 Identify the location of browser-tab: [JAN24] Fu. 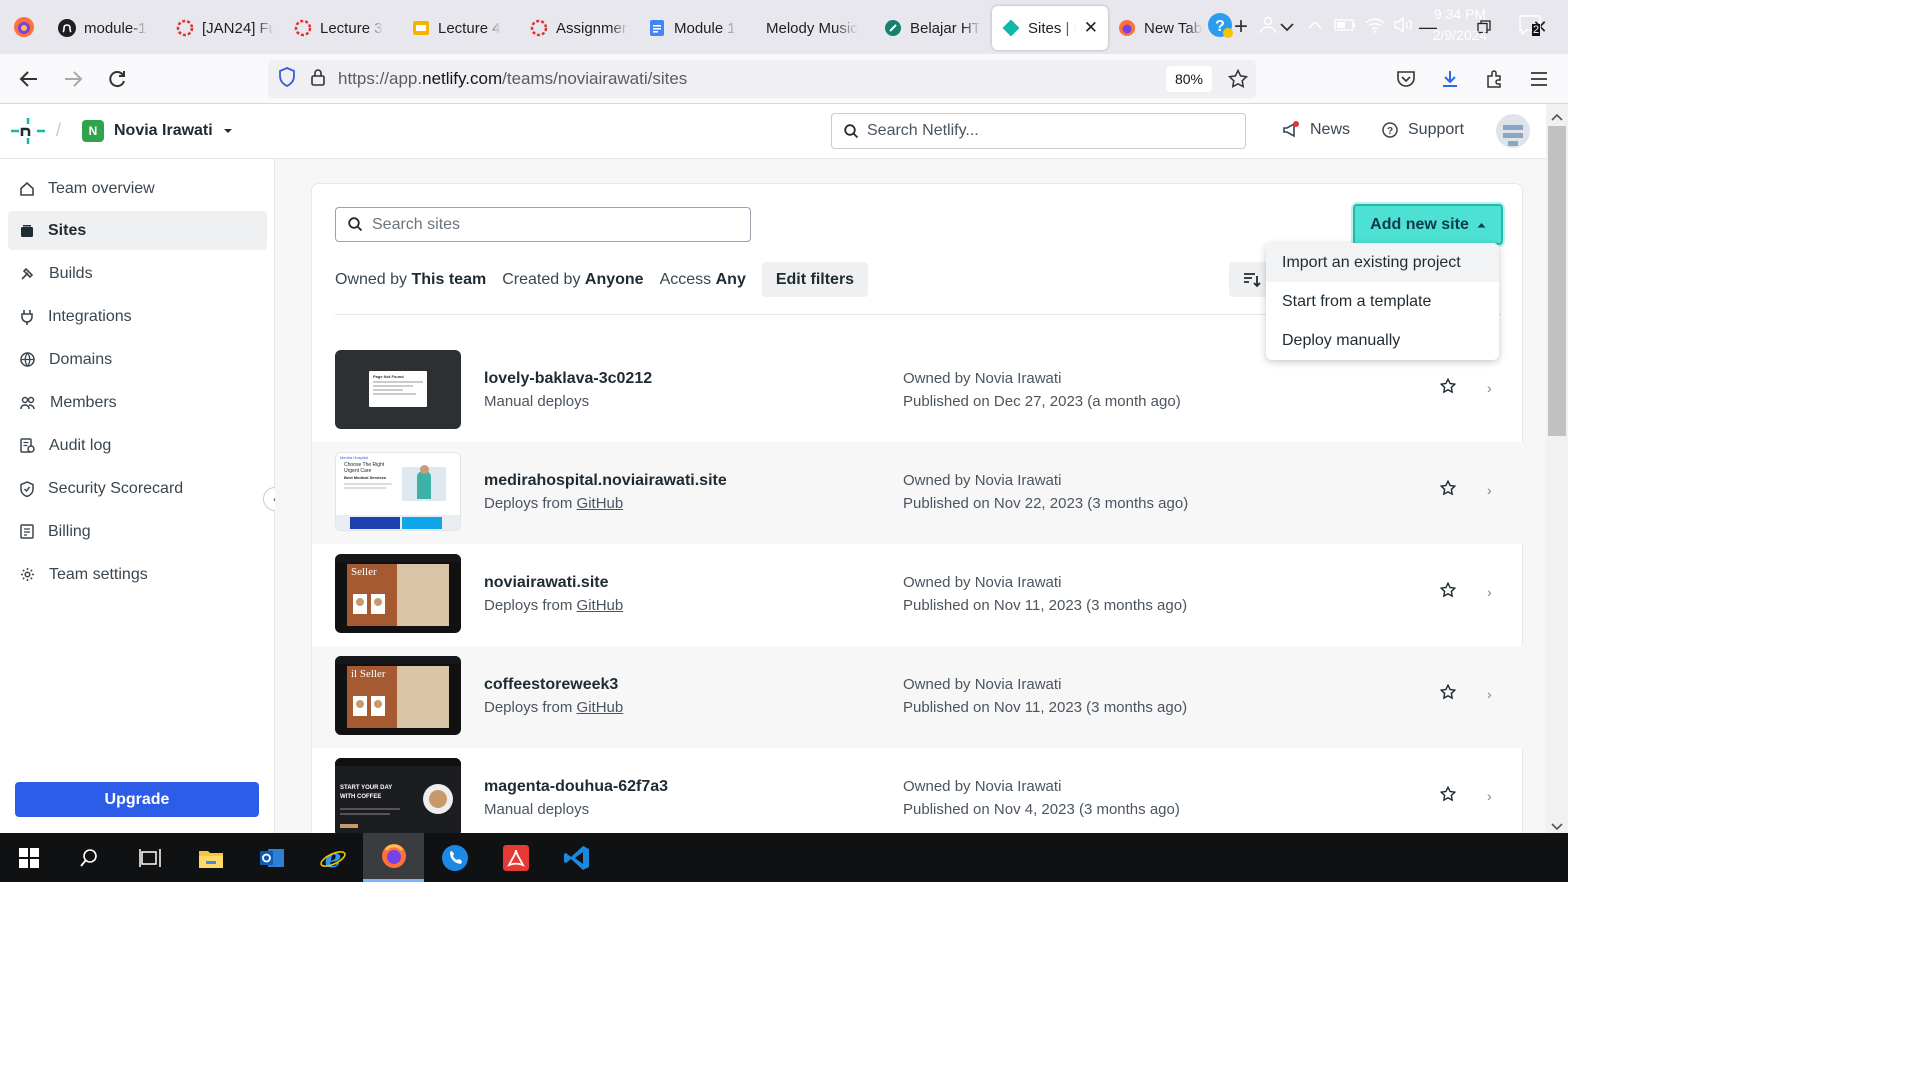
(225, 28).